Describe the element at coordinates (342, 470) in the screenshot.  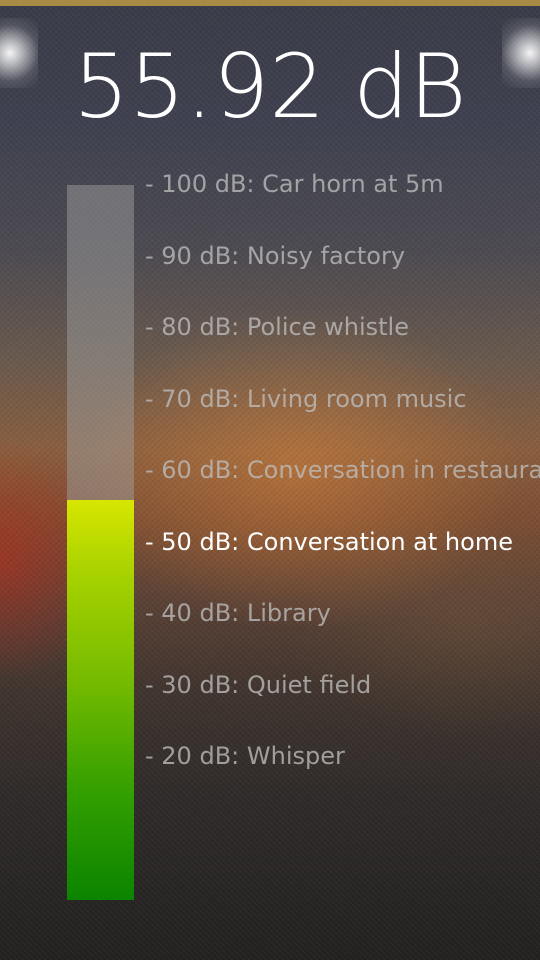
I see `scale-item-60: - 60 dB: Conversation in restaurant` at that location.